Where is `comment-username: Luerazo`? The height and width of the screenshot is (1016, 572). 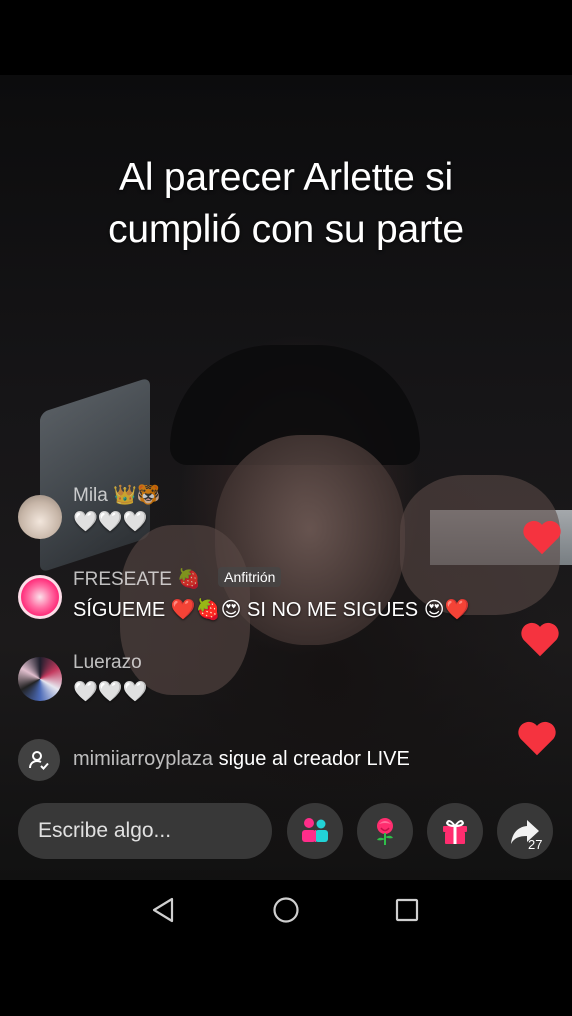
comment-username: Luerazo is located at coordinates (107, 663).